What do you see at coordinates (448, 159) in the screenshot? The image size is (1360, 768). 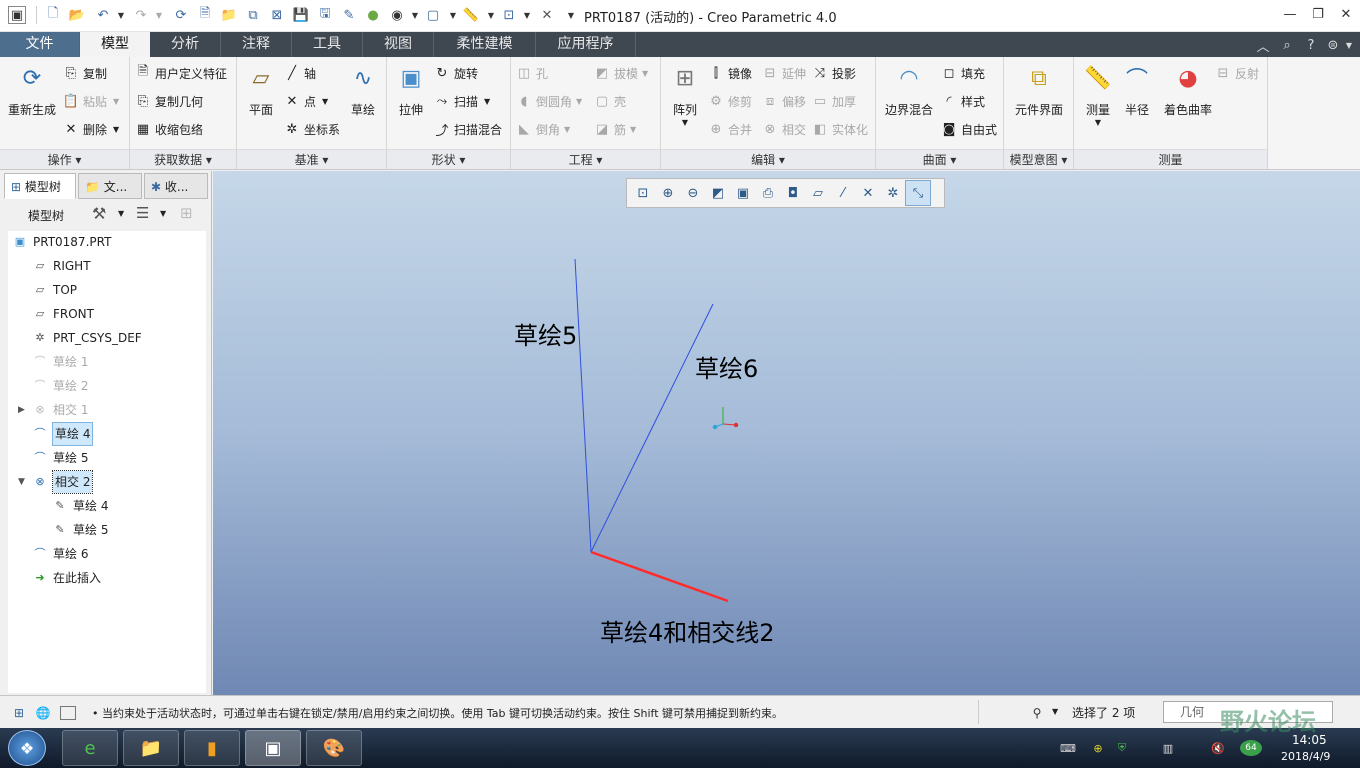 I see `group-label: 形状 ▾` at bounding box center [448, 159].